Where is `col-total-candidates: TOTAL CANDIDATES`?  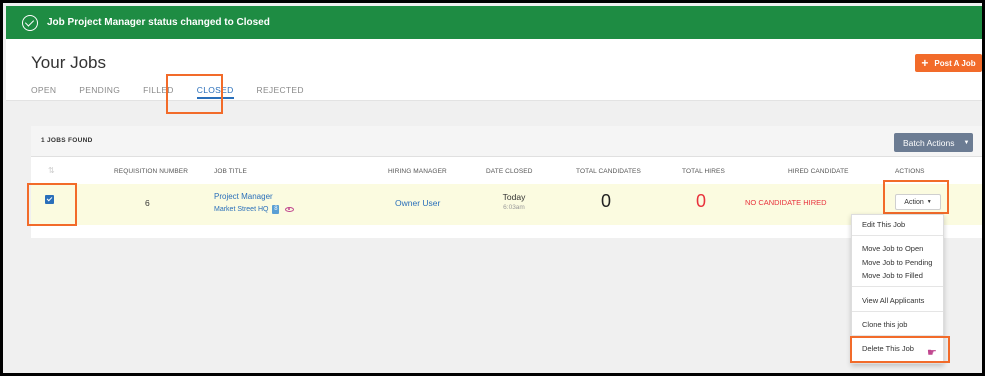
col-total-candidates: TOTAL CANDIDATES is located at coordinates (608, 171).